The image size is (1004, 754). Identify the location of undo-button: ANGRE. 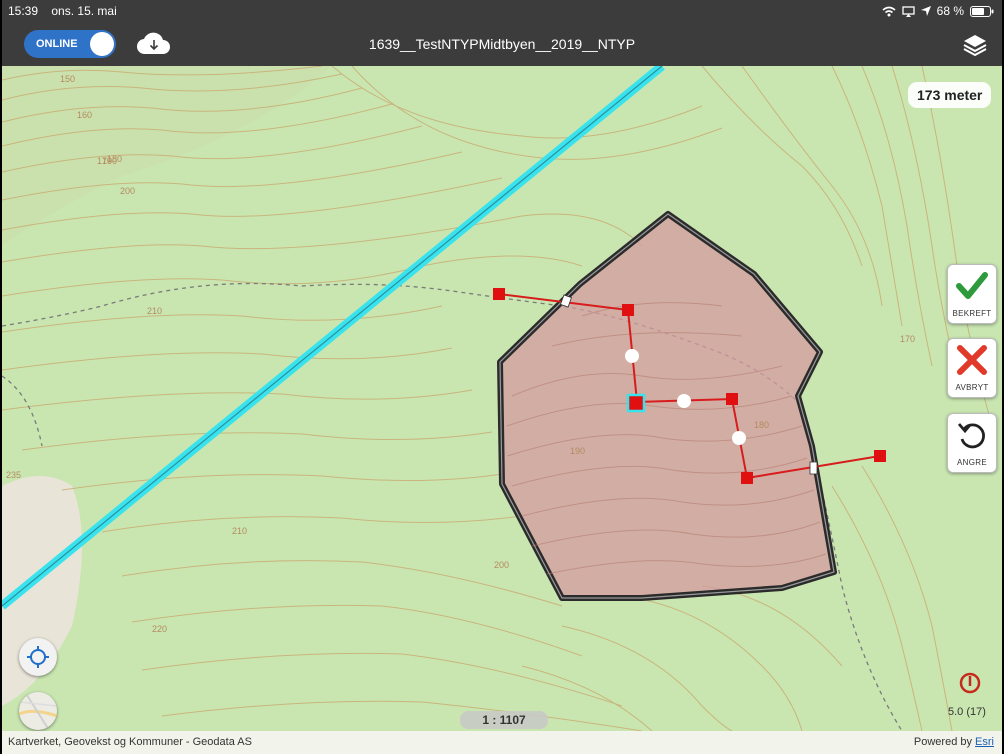
(972, 443).